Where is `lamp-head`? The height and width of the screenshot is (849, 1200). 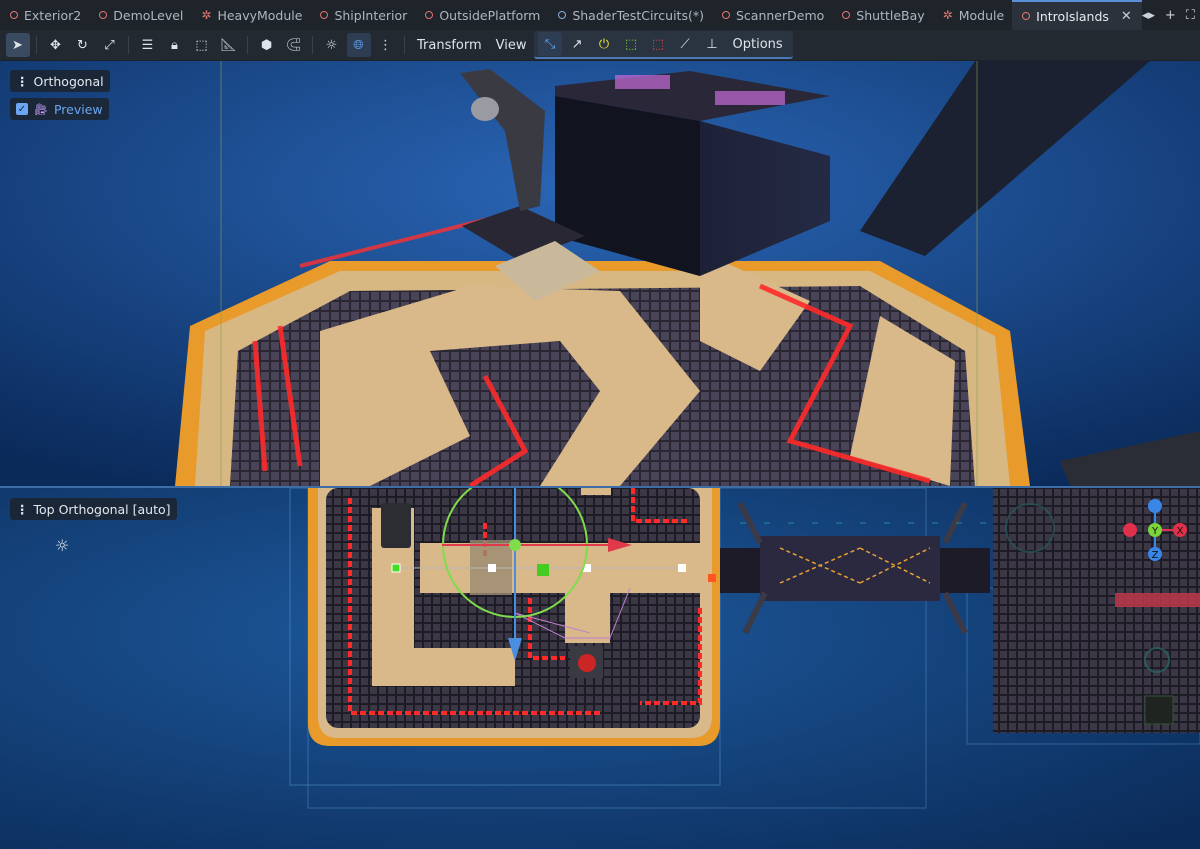
lamp-head is located at coordinates (485, 109).